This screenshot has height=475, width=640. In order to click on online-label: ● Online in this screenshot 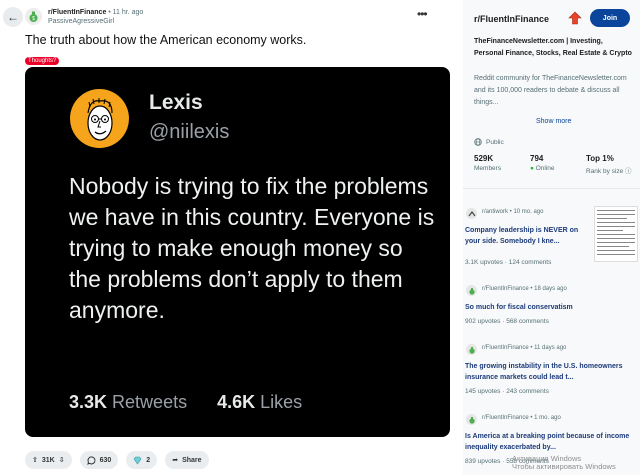, I will do `click(542, 168)`.